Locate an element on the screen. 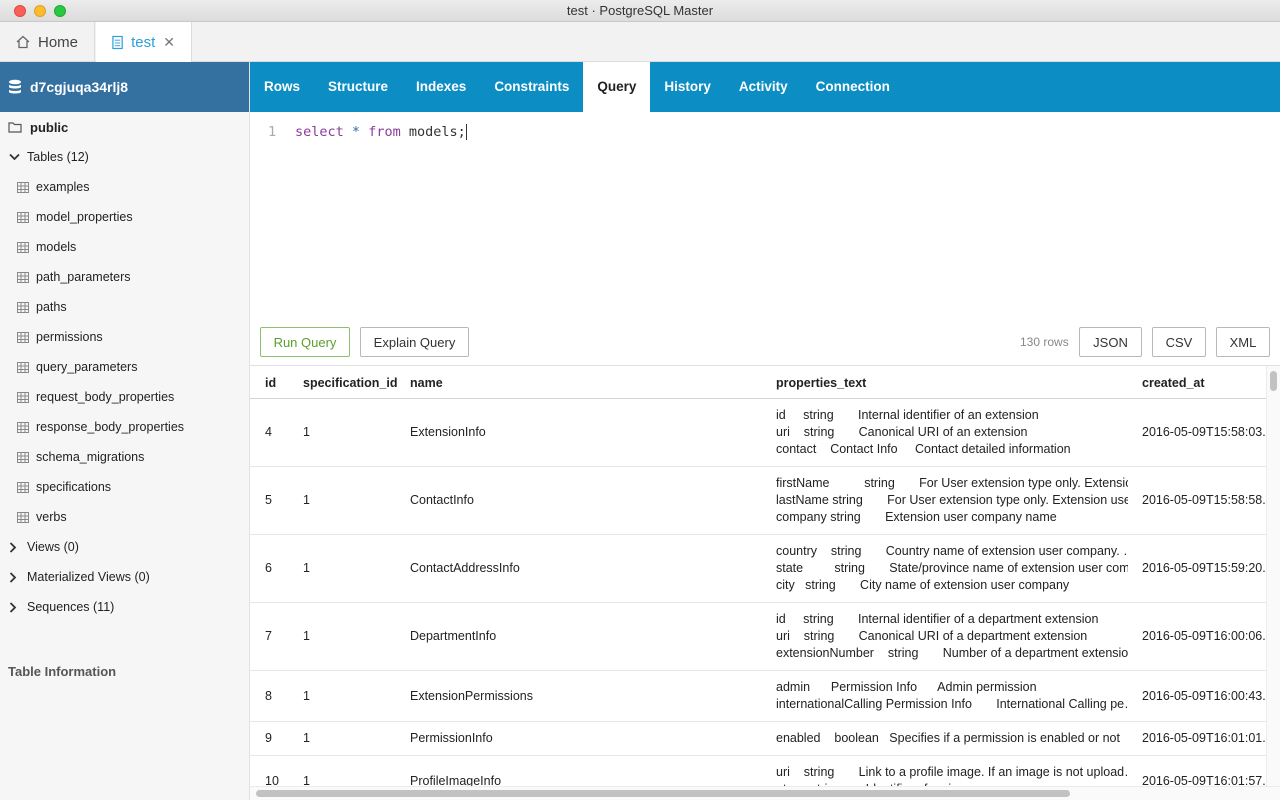 The height and width of the screenshot is (800, 1280). column-header-id: id is located at coordinates (270, 383).